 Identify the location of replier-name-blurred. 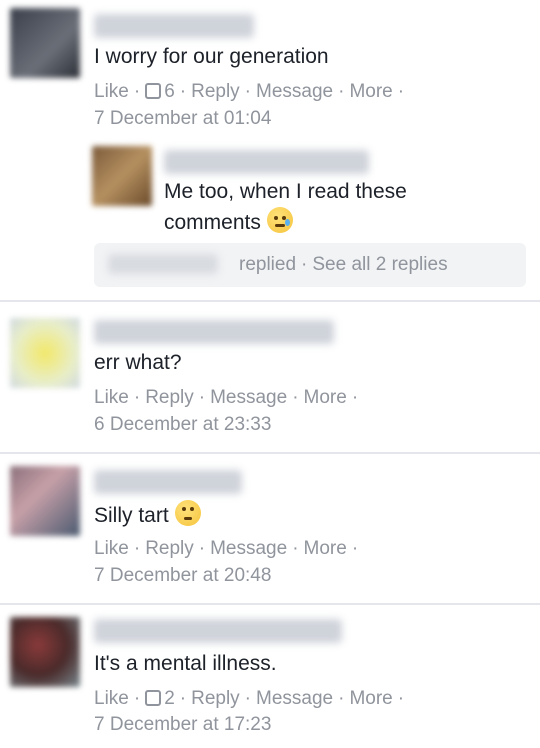
(163, 264).